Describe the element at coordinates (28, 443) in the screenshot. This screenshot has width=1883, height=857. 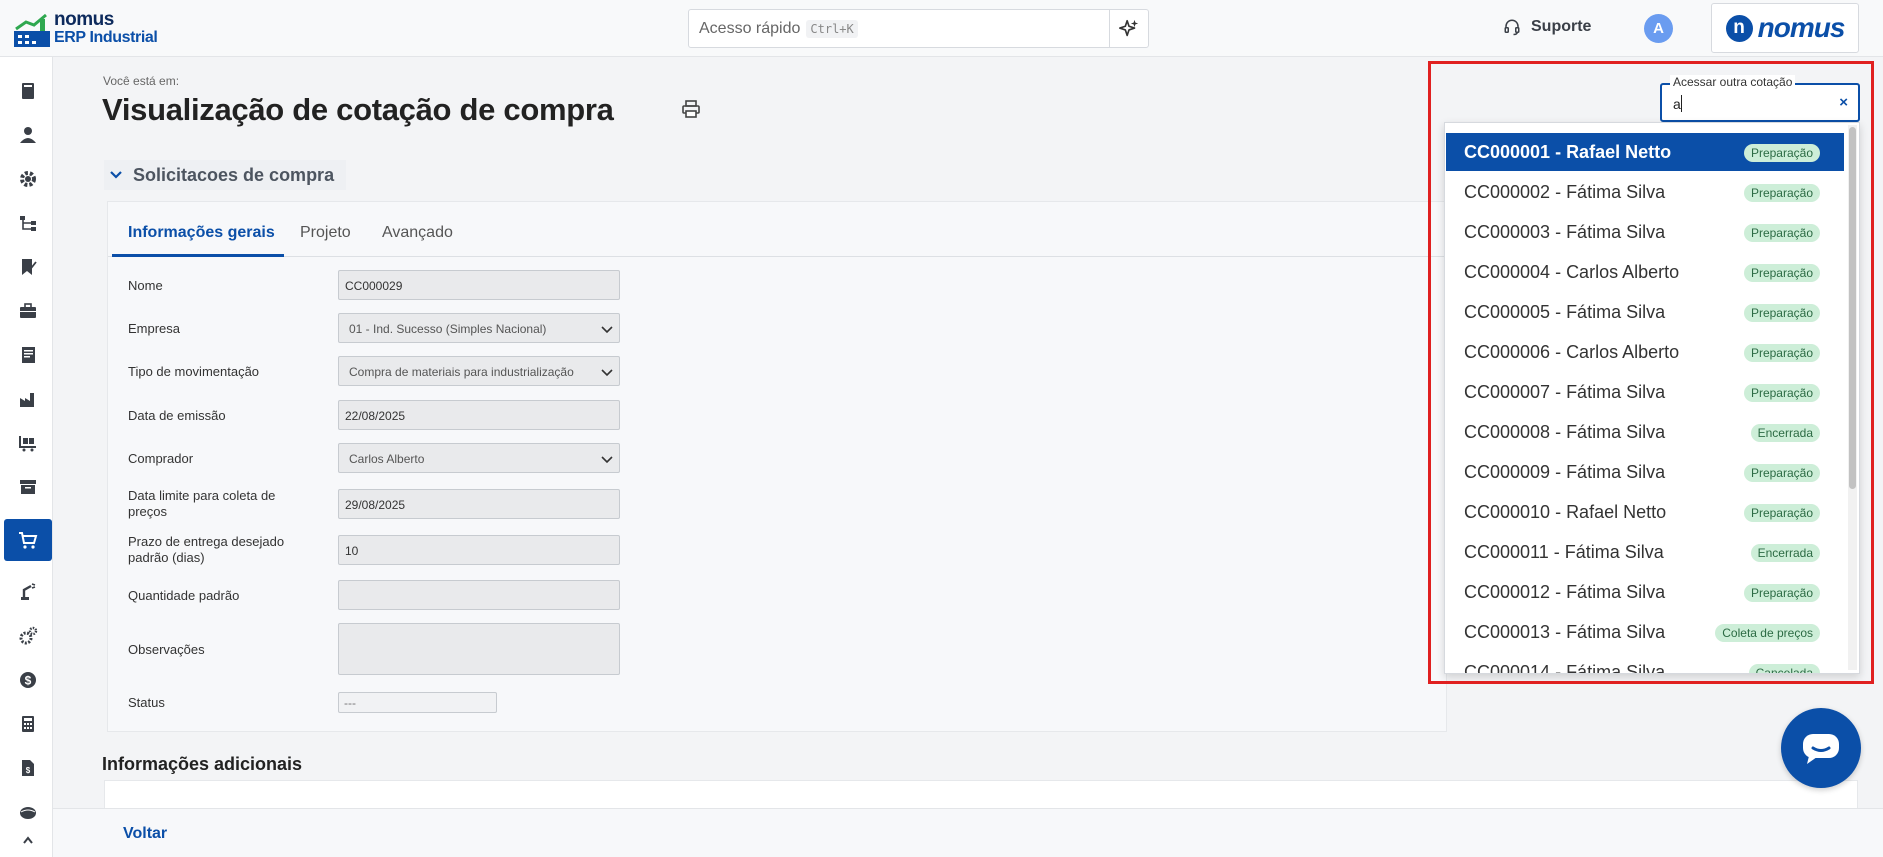
I see `conveyor-icon` at that location.